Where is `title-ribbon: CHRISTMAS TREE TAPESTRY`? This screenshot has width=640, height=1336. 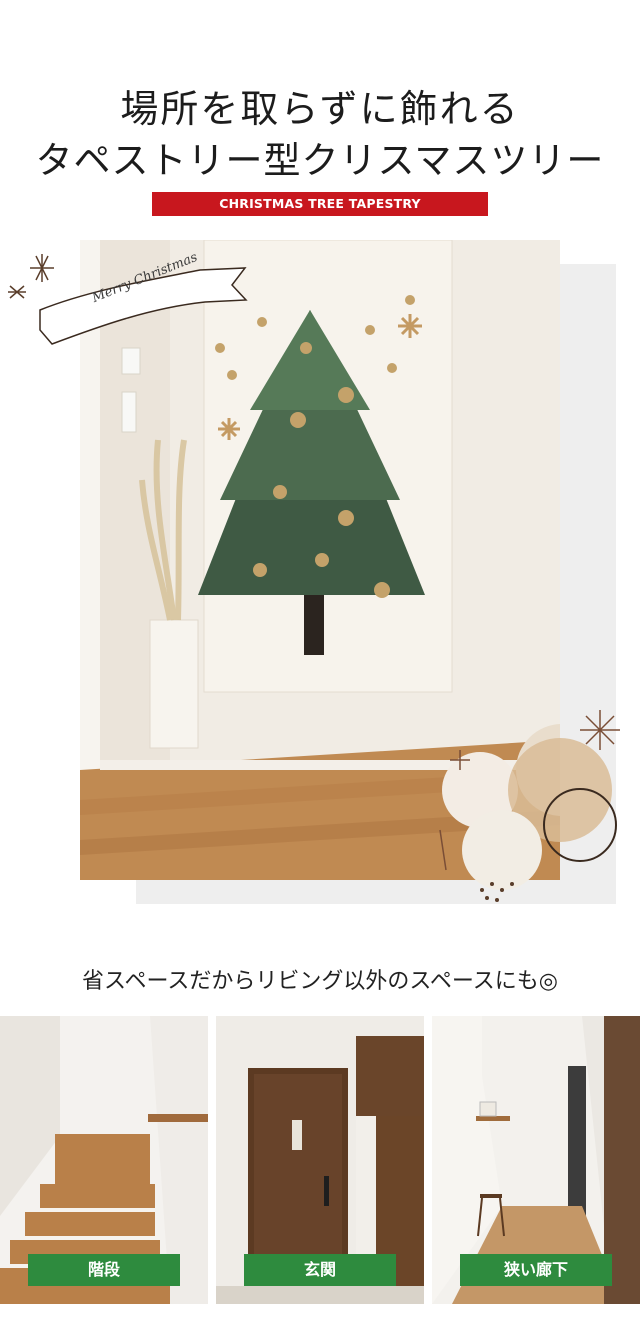 title-ribbon: CHRISTMAS TREE TAPESTRY is located at coordinates (320, 204).